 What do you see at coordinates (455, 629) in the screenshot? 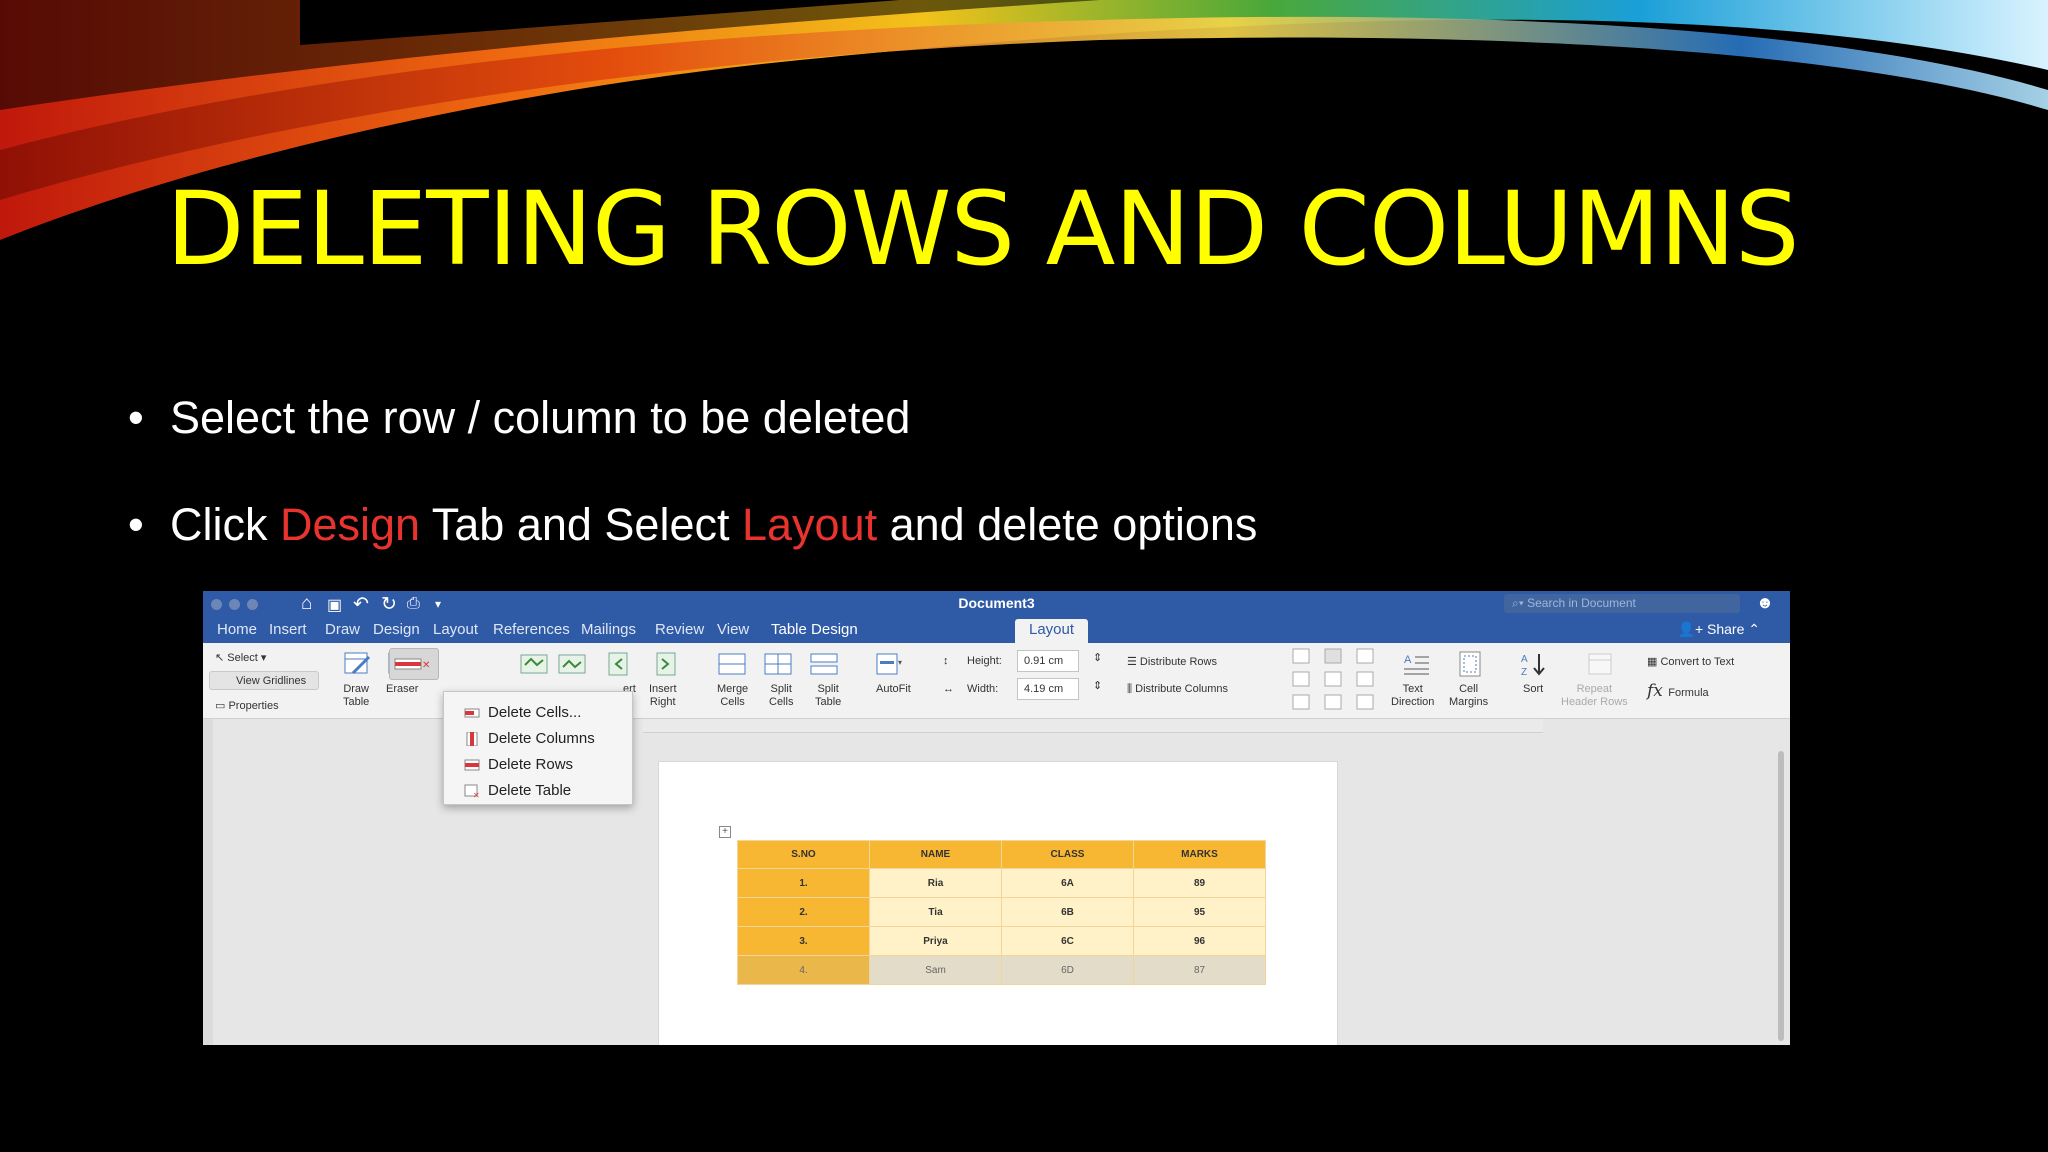
I see `tab-layout: Layout` at bounding box center [455, 629].